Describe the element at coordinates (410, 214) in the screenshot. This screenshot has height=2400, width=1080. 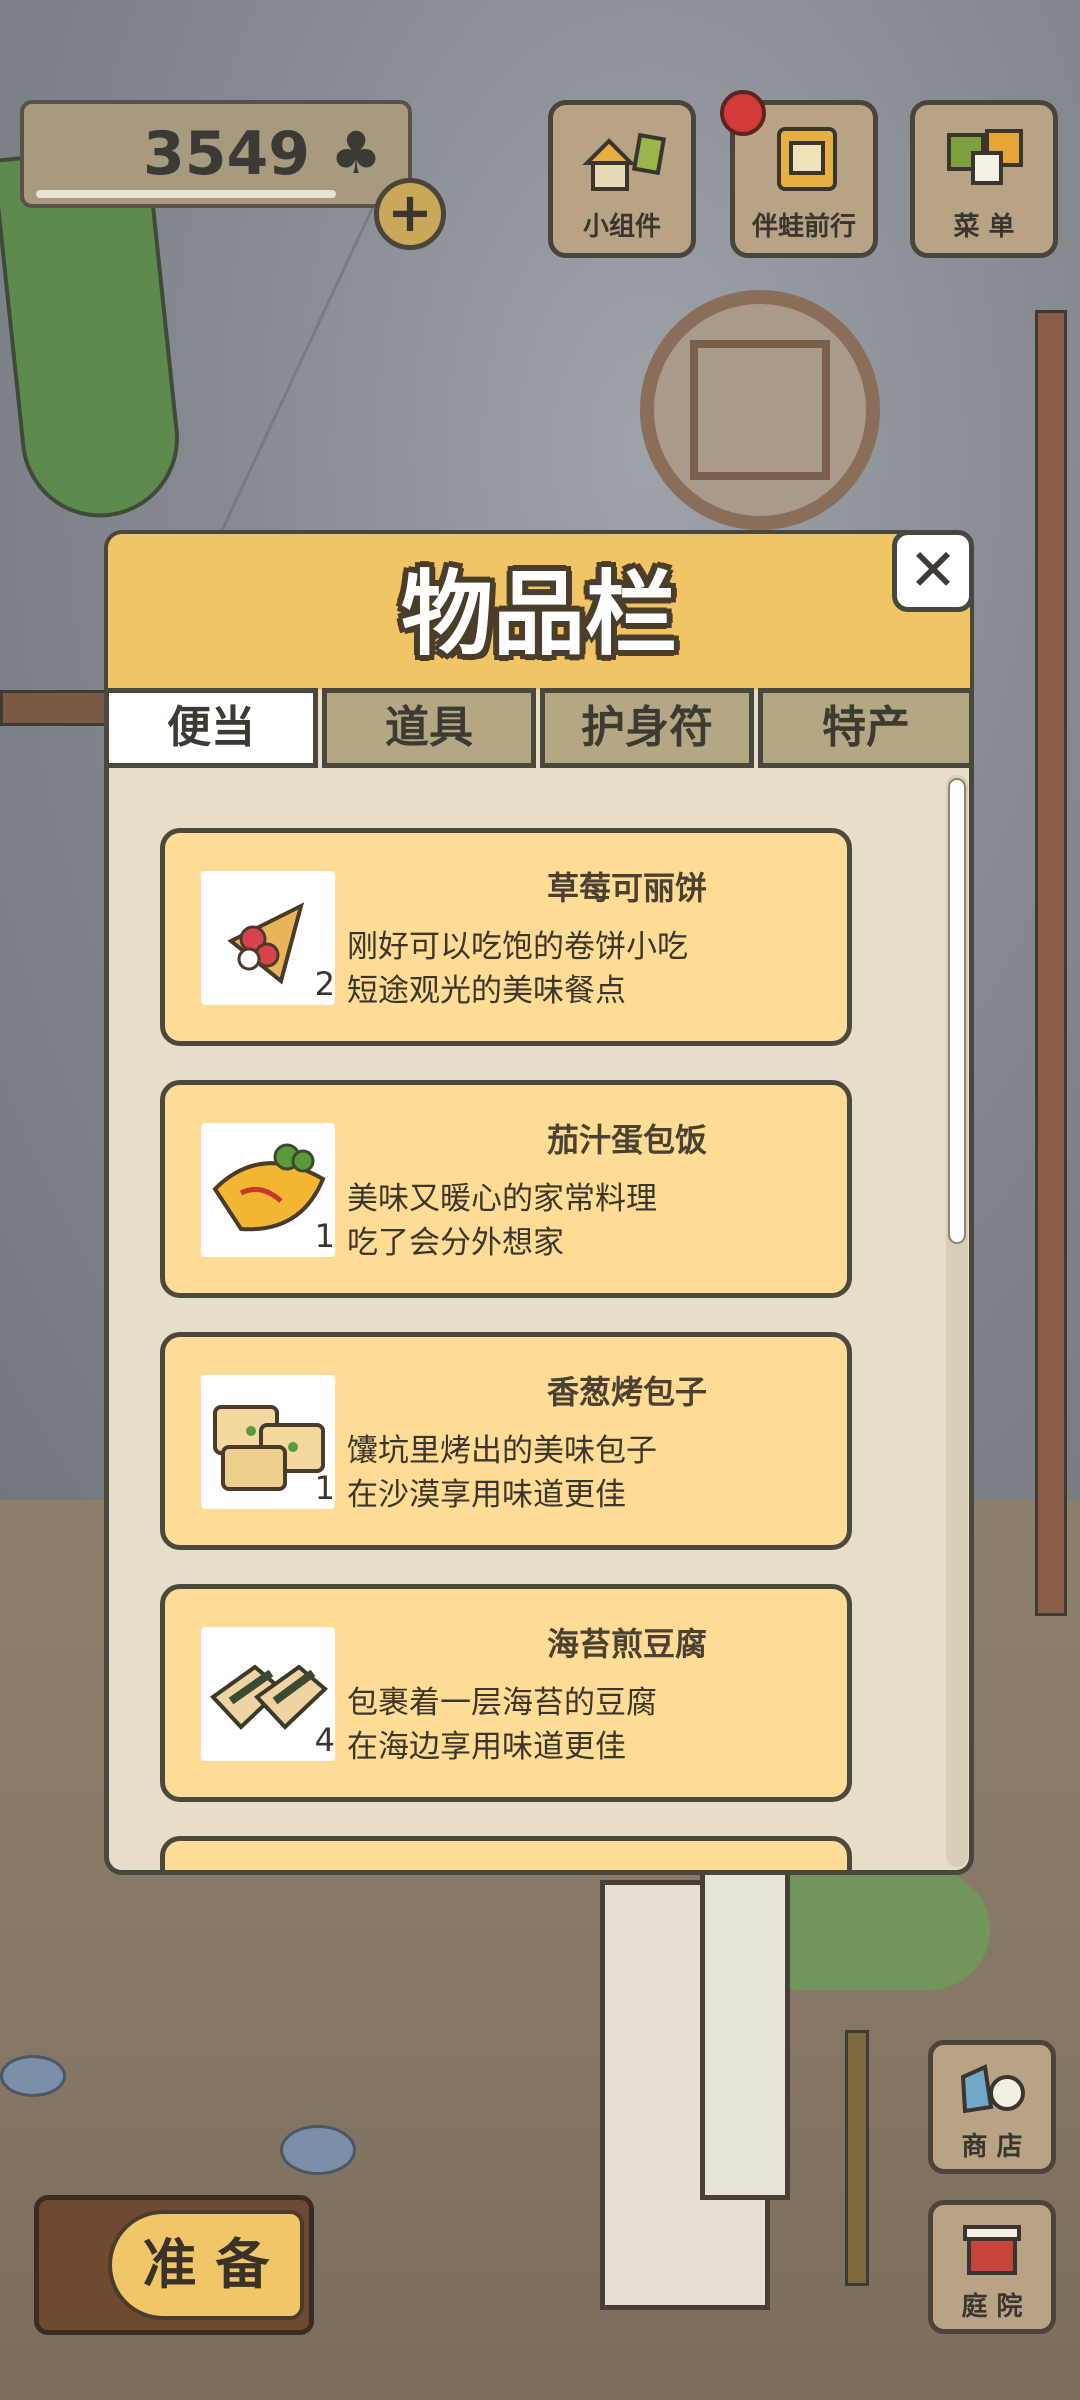
I see `add-clover-button: +` at that location.